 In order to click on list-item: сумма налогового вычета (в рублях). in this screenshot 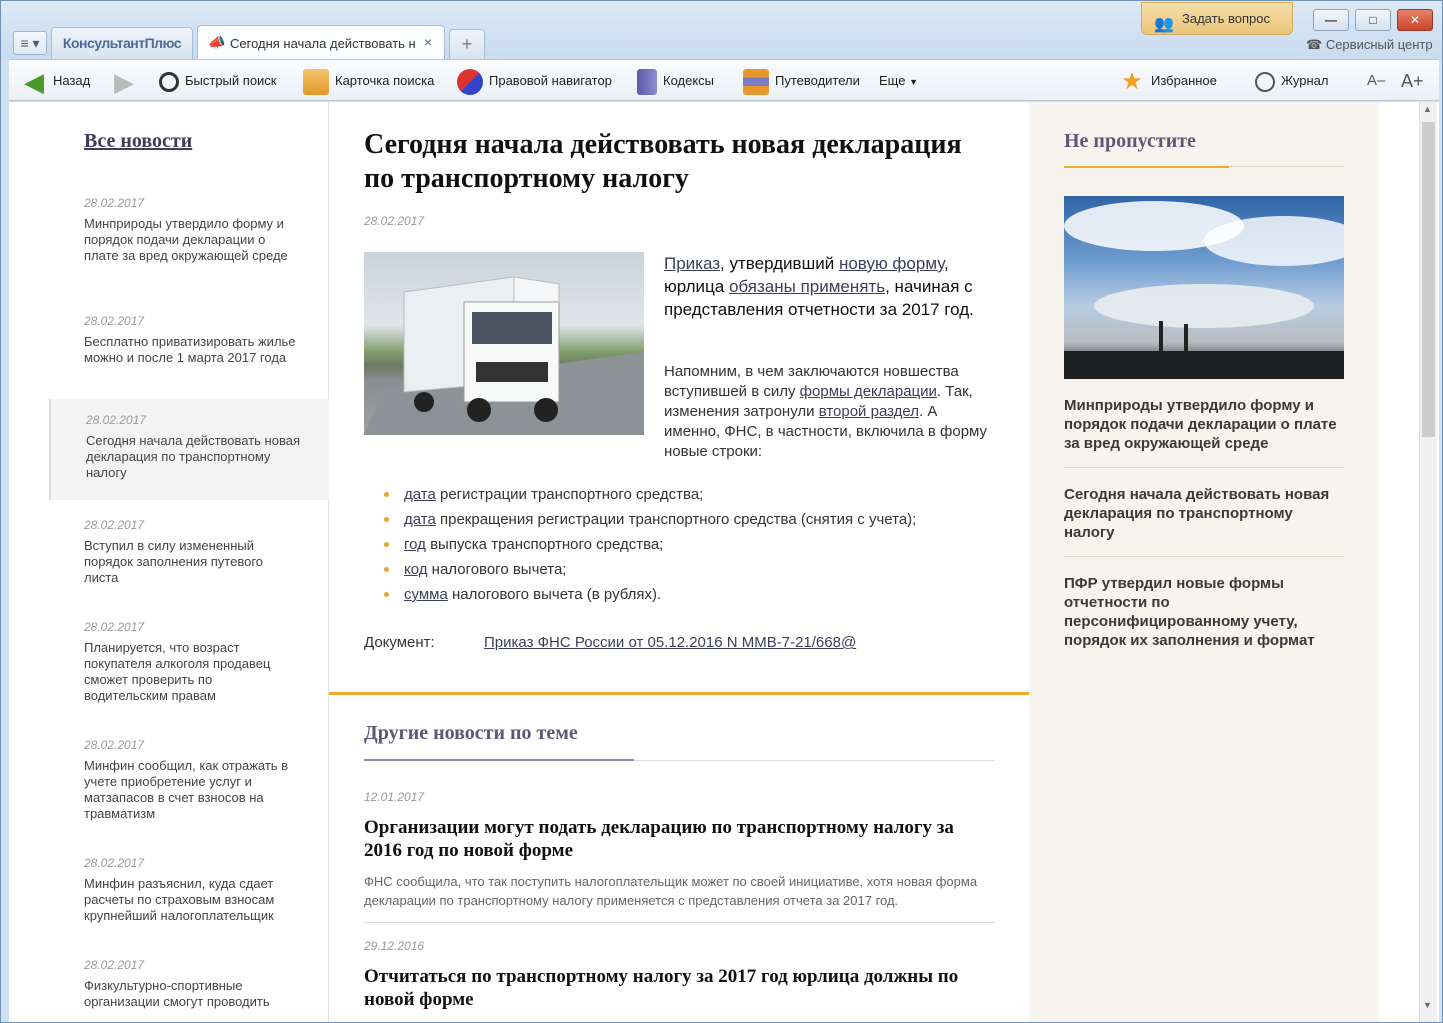, I will do `click(650, 594)`.